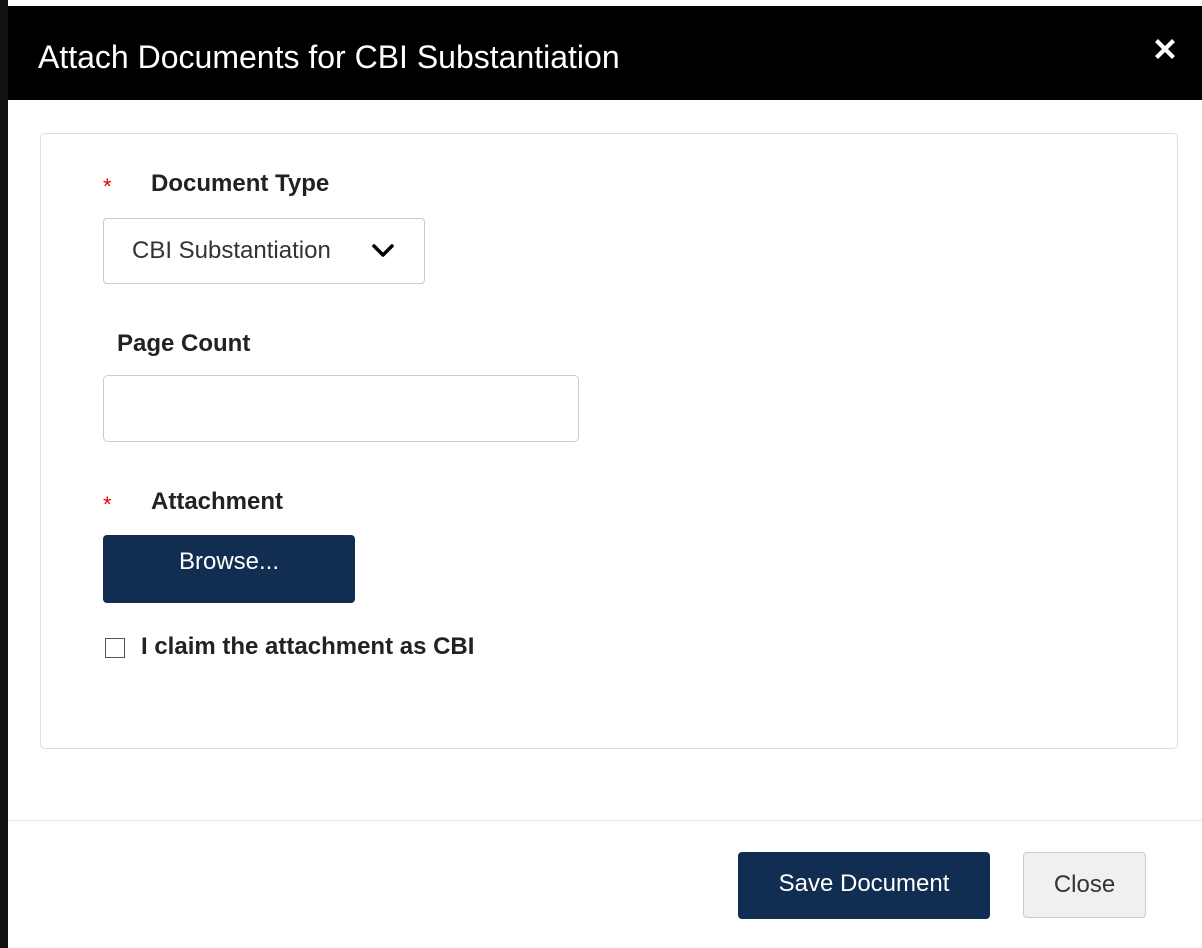  Describe the element at coordinates (231, 250) in the screenshot. I see `document-type-selected-value: CBI Substantiation` at that location.